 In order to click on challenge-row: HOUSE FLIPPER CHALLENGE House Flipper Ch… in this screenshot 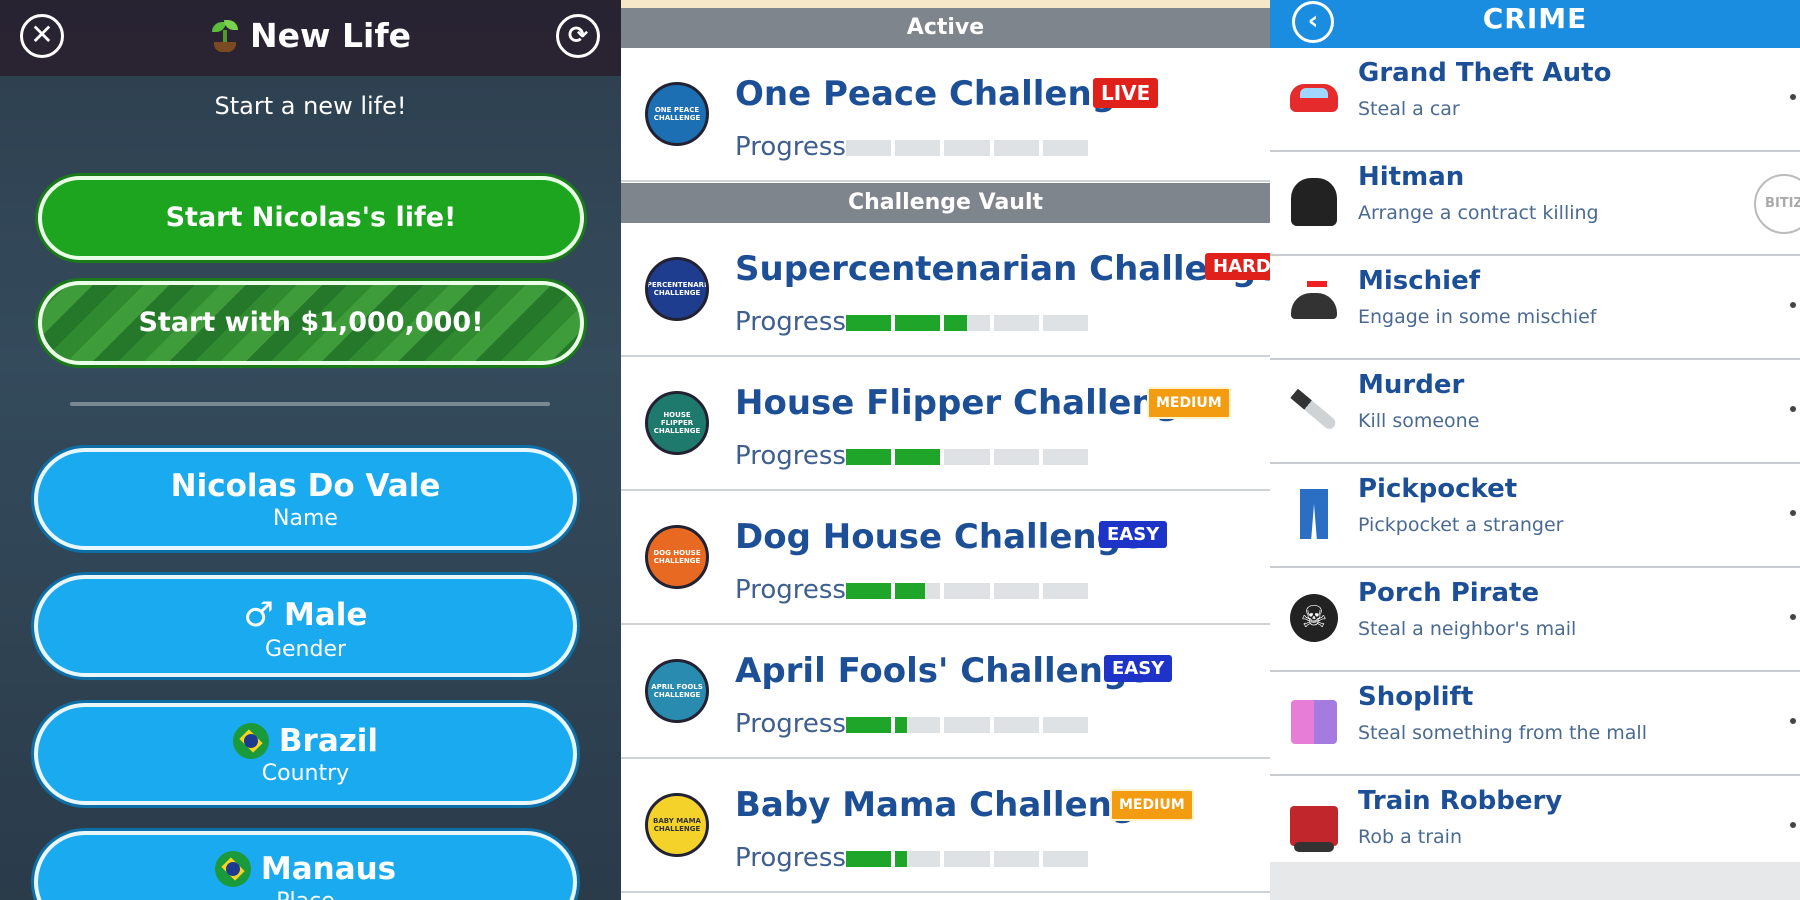, I will do `click(945, 424)`.